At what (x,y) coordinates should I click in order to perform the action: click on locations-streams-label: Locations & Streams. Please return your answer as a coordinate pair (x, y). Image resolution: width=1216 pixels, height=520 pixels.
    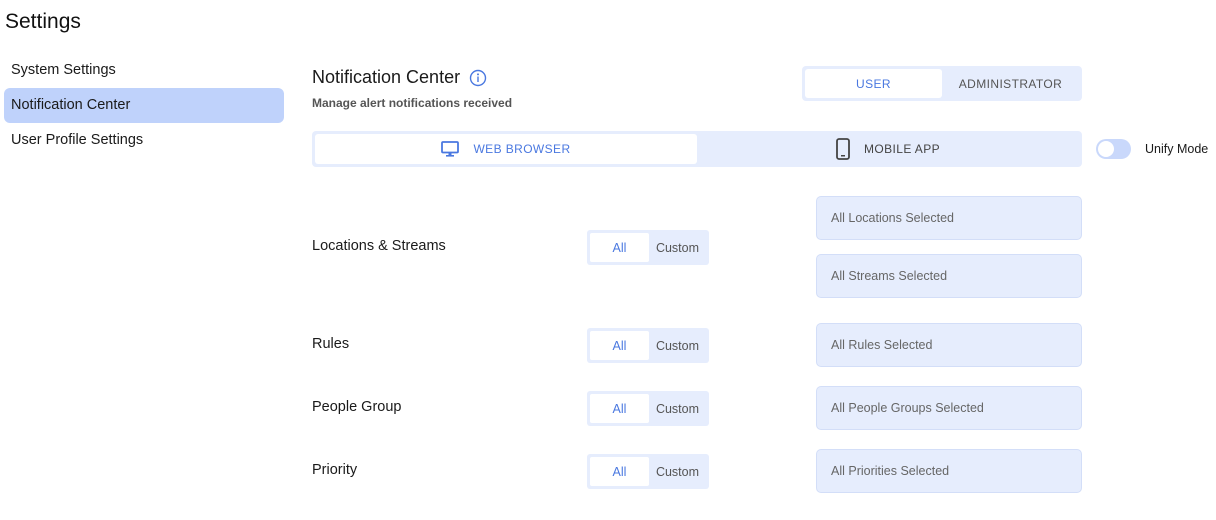
    Looking at the image, I should click on (379, 246).